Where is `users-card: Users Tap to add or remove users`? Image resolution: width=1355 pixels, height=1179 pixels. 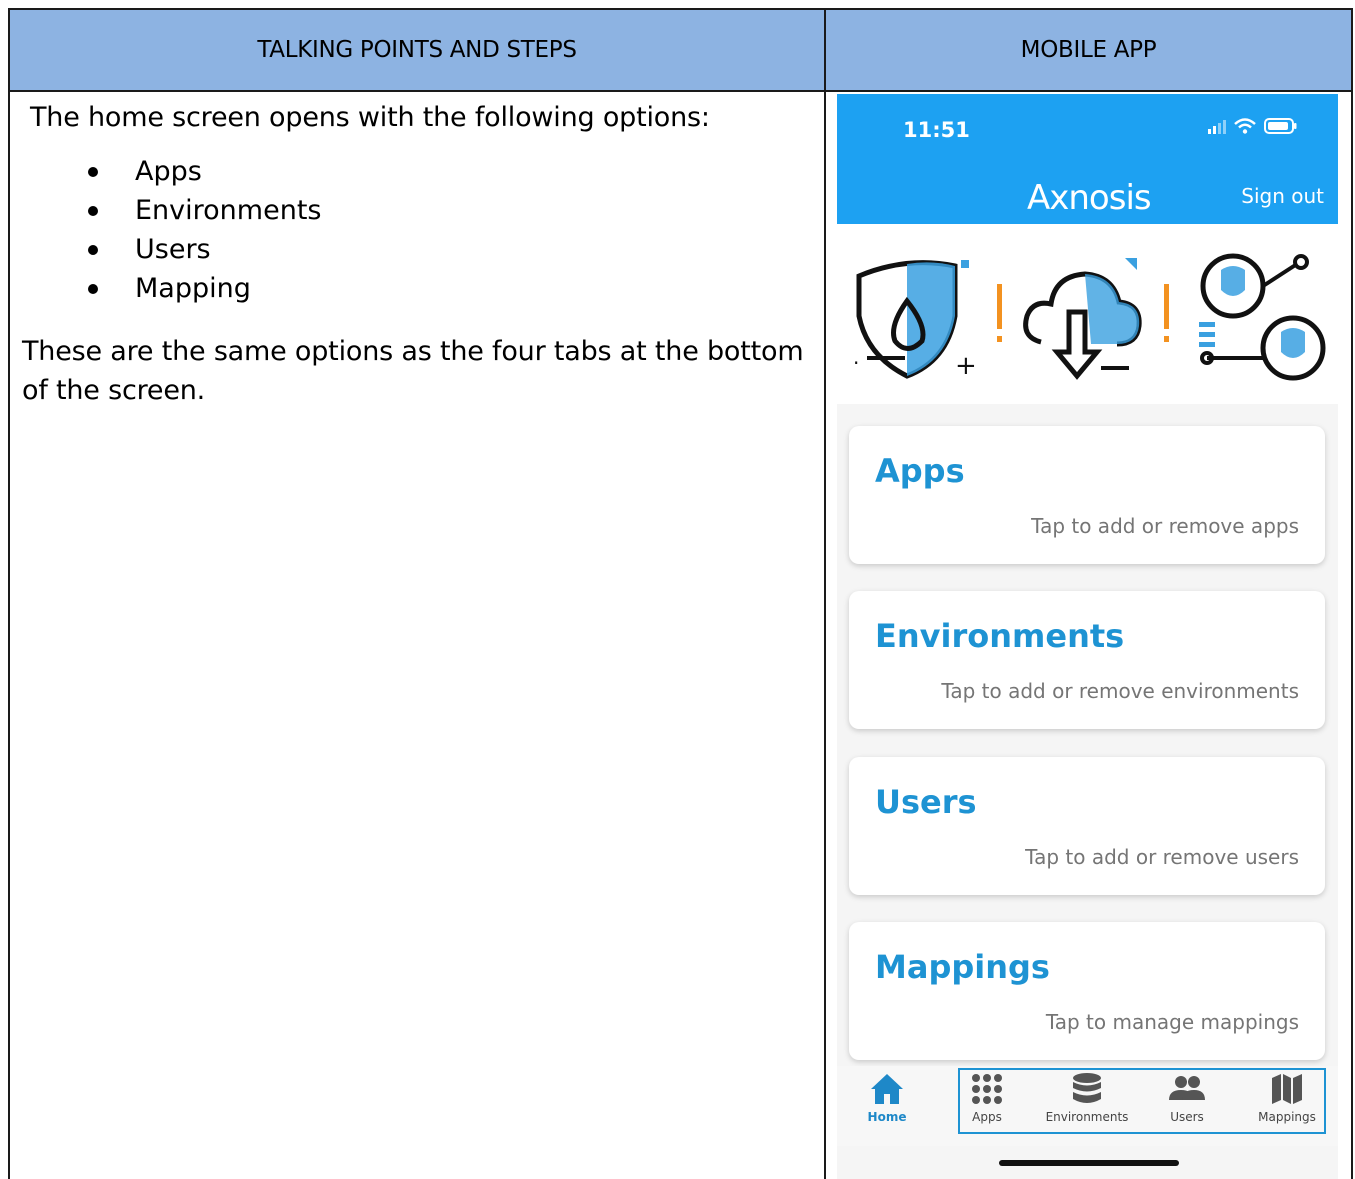
users-card: Users Tap to add or remove users is located at coordinates (1087, 826).